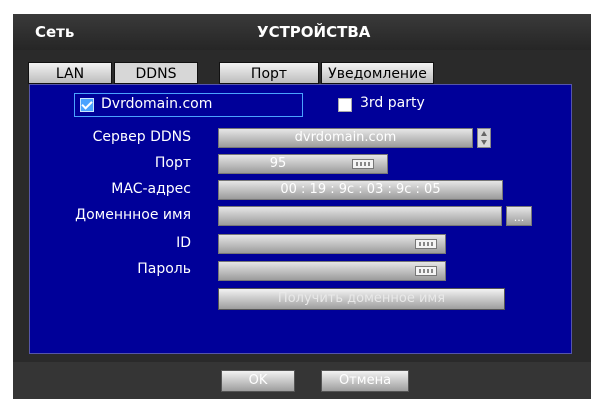 This screenshot has width=603, height=403. I want to click on dvrdomain-checkbox, so click(87, 105).